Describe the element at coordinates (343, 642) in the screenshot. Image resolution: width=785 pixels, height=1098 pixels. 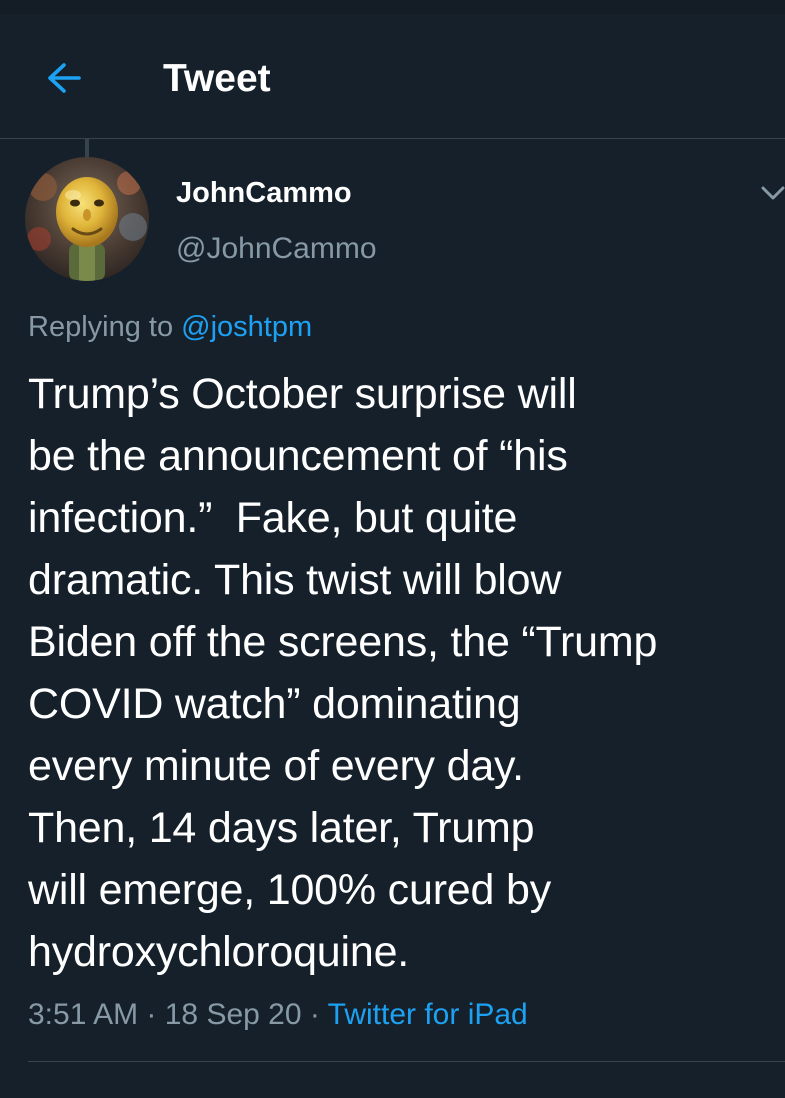
I see `tweet-text-line: Biden off the screens, the “Trump` at that location.